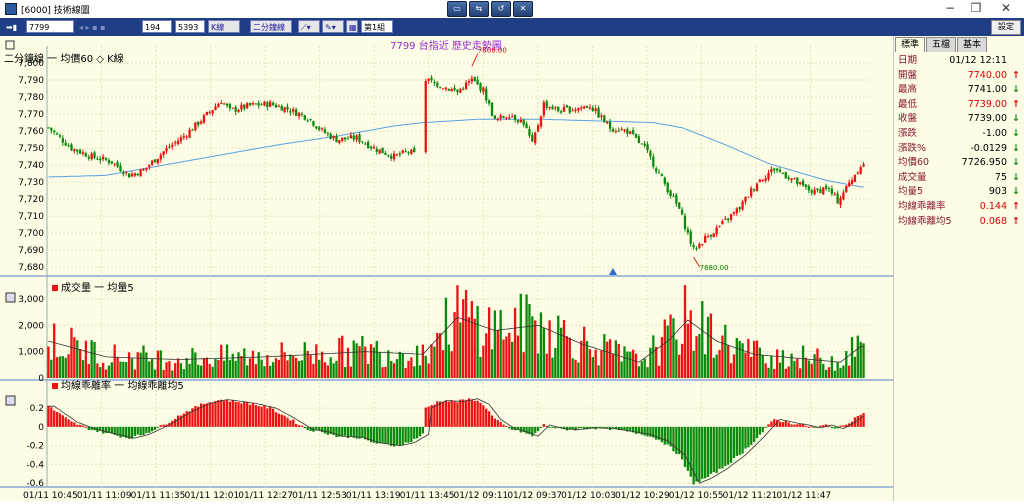 The image size is (1024, 504). What do you see at coordinates (1006, 27) in the screenshot?
I see `settings-button: 設定` at bounding box center [1006, 27].